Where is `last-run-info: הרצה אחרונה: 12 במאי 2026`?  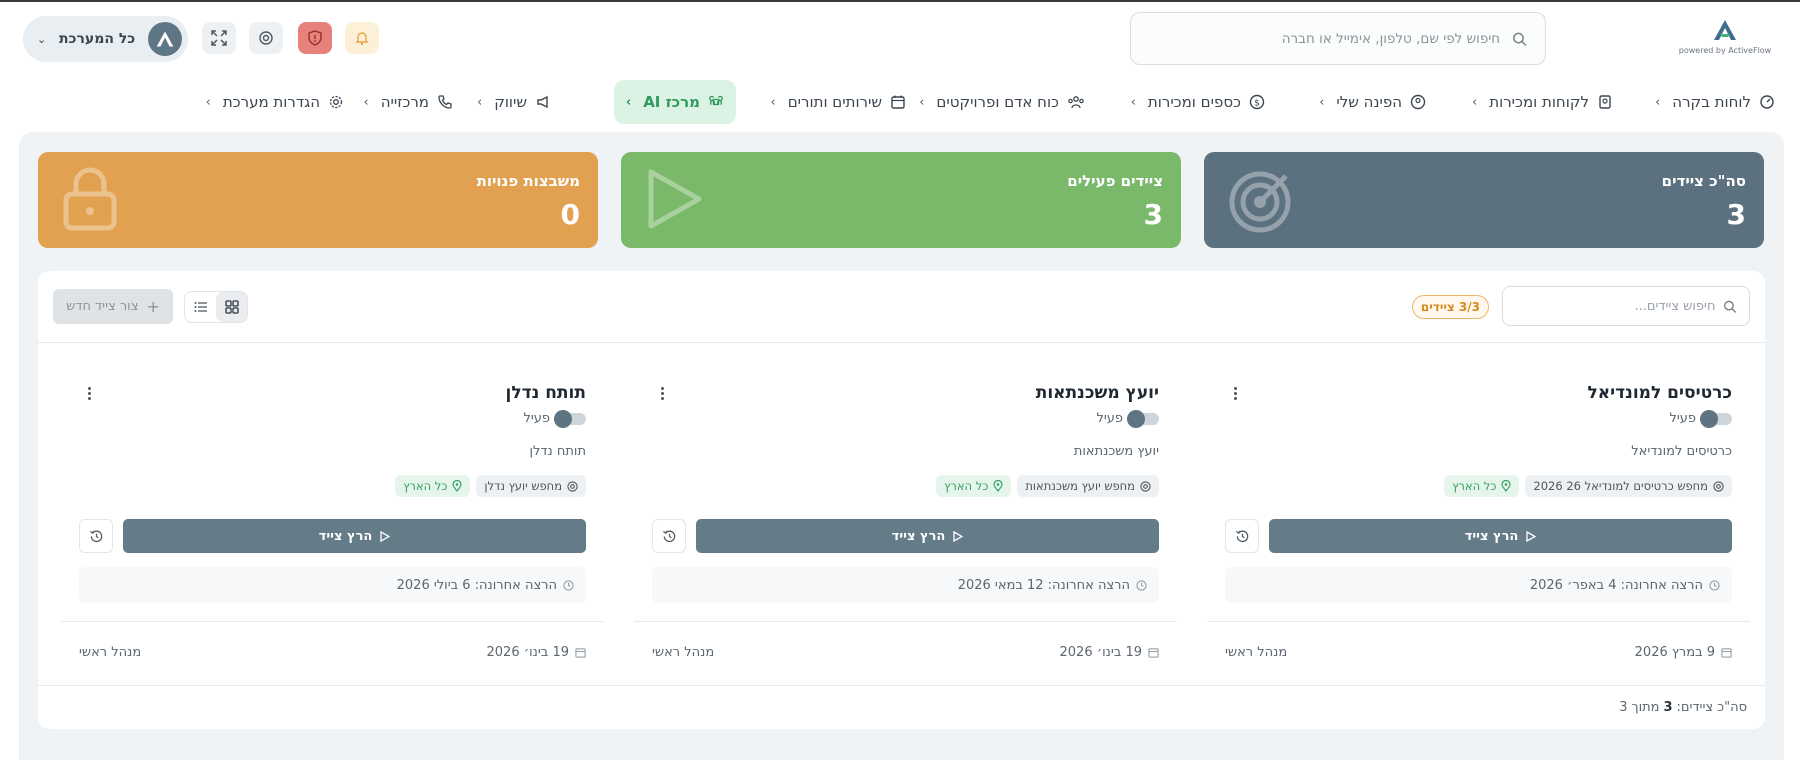
last-run-info: הרצה אחרונה: 12 במאי 2026 is located at coordinates (905, 585).